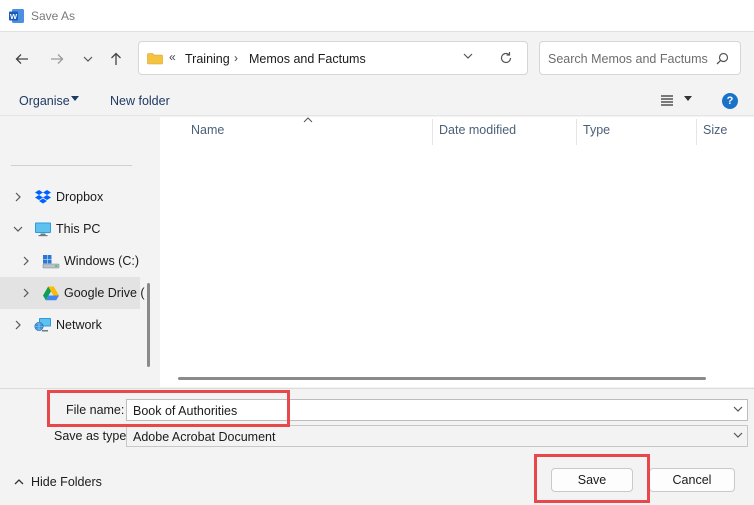 The width and height of the screenshot is (754, 505). I want to click on arrow-right-icon, so click(57, 59).